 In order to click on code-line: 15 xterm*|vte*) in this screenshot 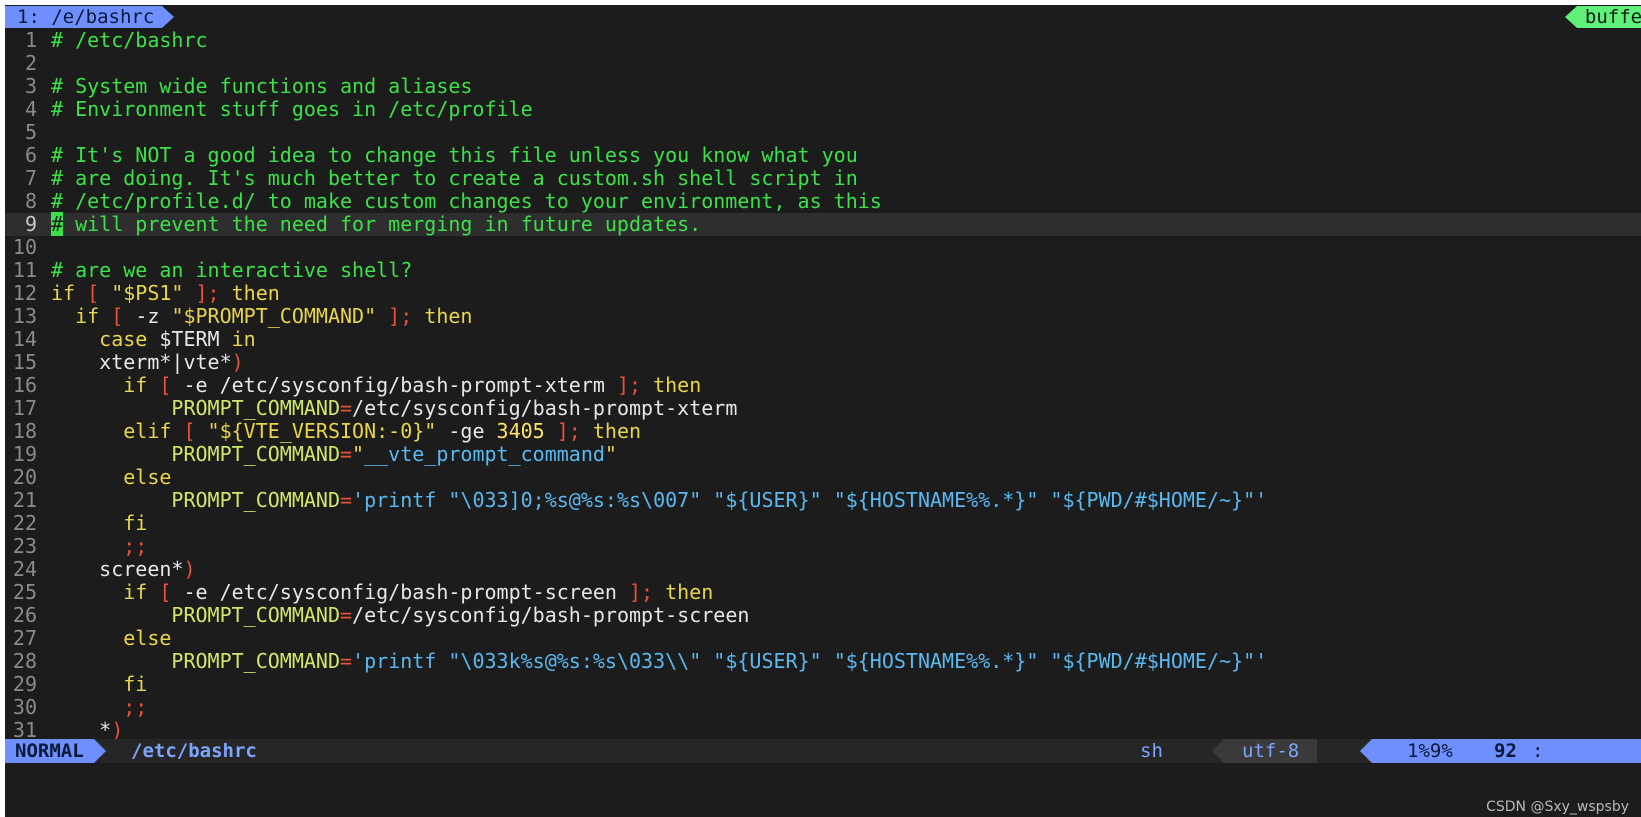, I will do `click(823, 362)`.